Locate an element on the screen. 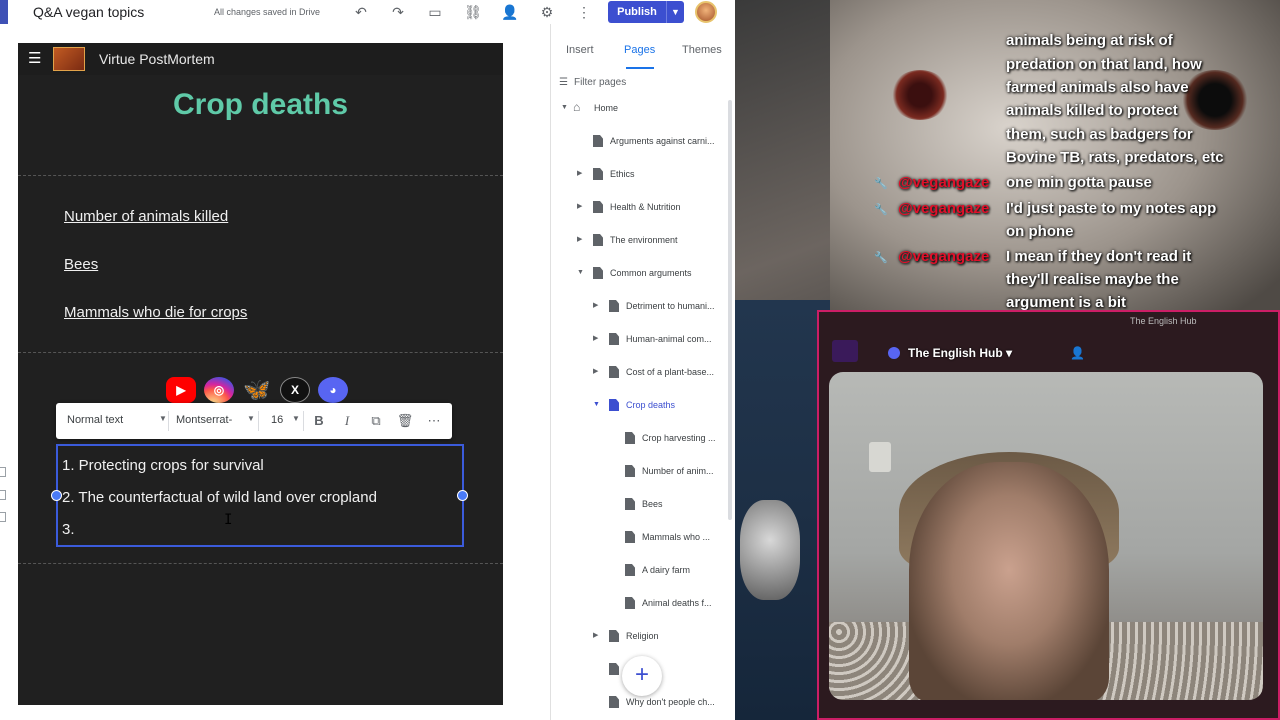 This screenshot has width=1280, height=720. page-tree-item: Home is located at coordinates (606, 108).